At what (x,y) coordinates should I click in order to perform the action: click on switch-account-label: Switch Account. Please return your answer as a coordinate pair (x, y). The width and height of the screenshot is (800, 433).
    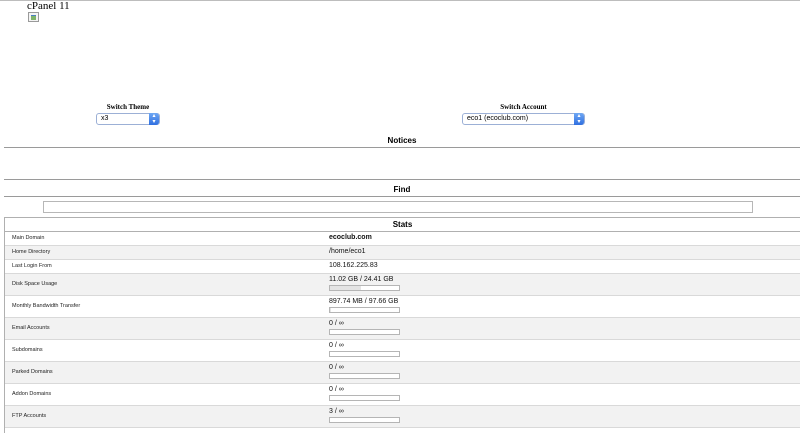
    Looking at the image, I should click on (523, 107).